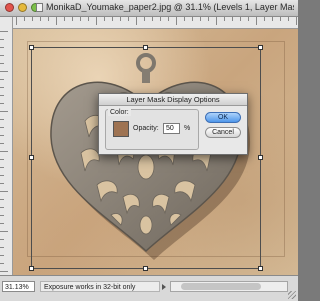 This screenshot has width=320, height=301. What do you see at coordinates (223, 132) in the screenshot?
I see `cancel-button: Cancel` at bounding box center [223, 132].